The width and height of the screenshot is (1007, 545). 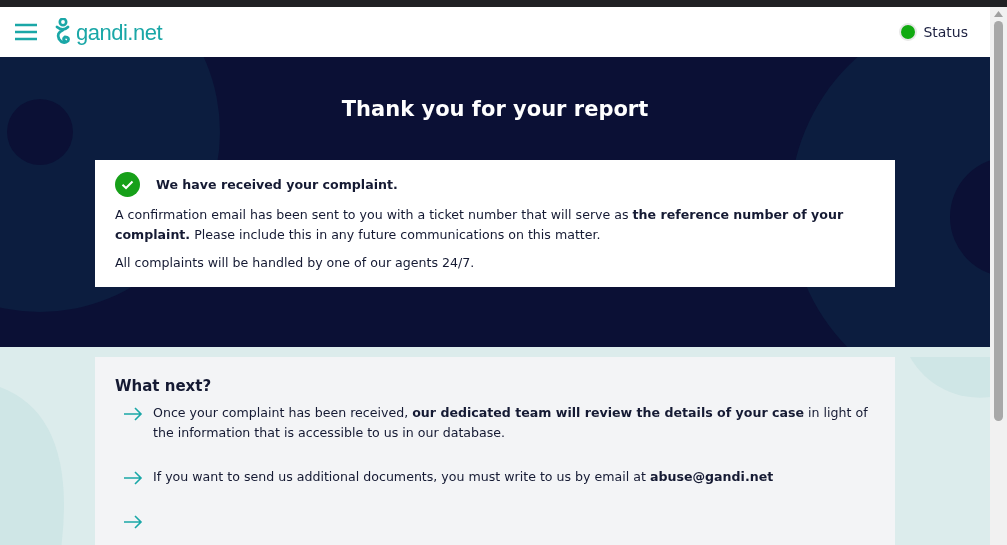 I want to click on scroll-up-icon, so click(x=998, y=14).